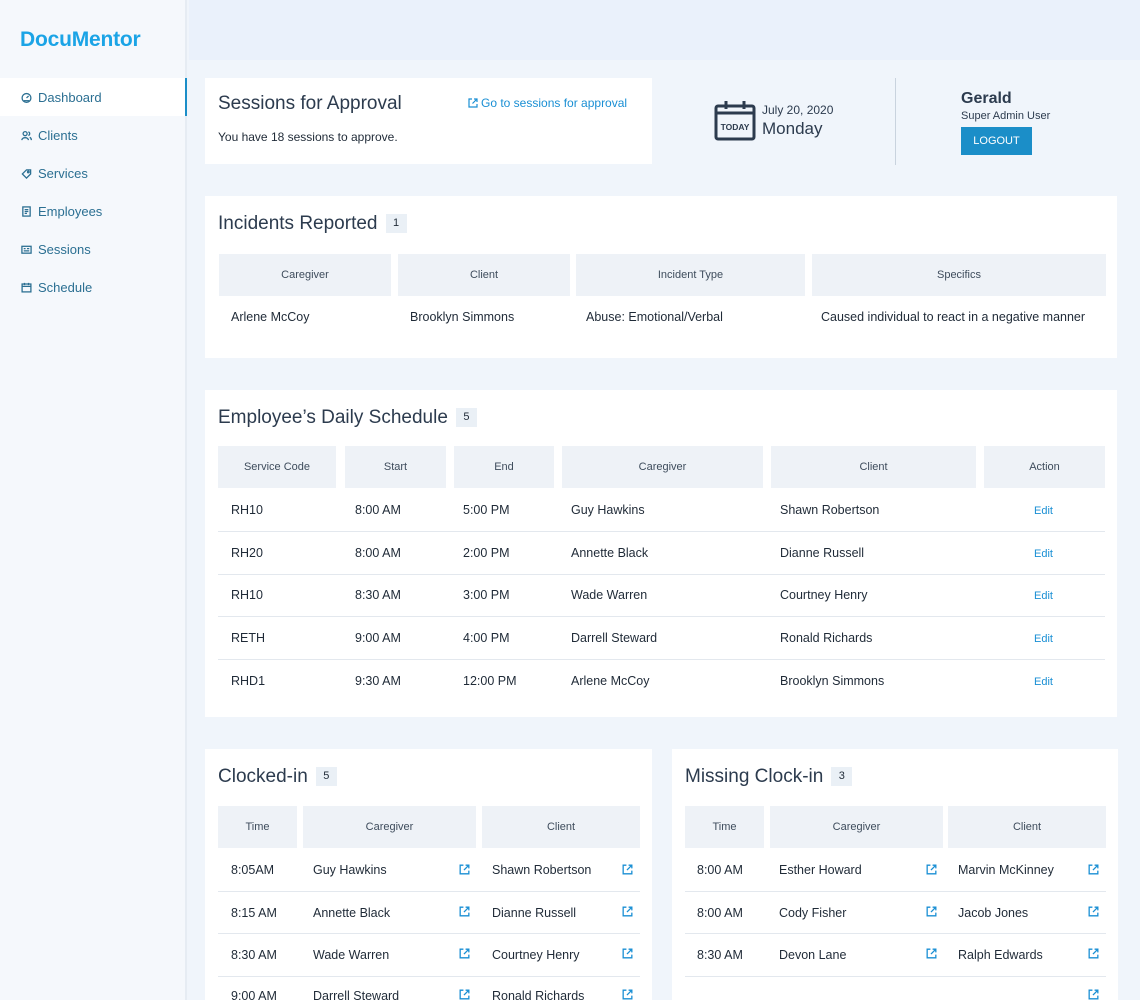 This screenshot has width=1140, height=1000. I want to click on missing-caregiver: Cody Fisher, so click(813, 913).